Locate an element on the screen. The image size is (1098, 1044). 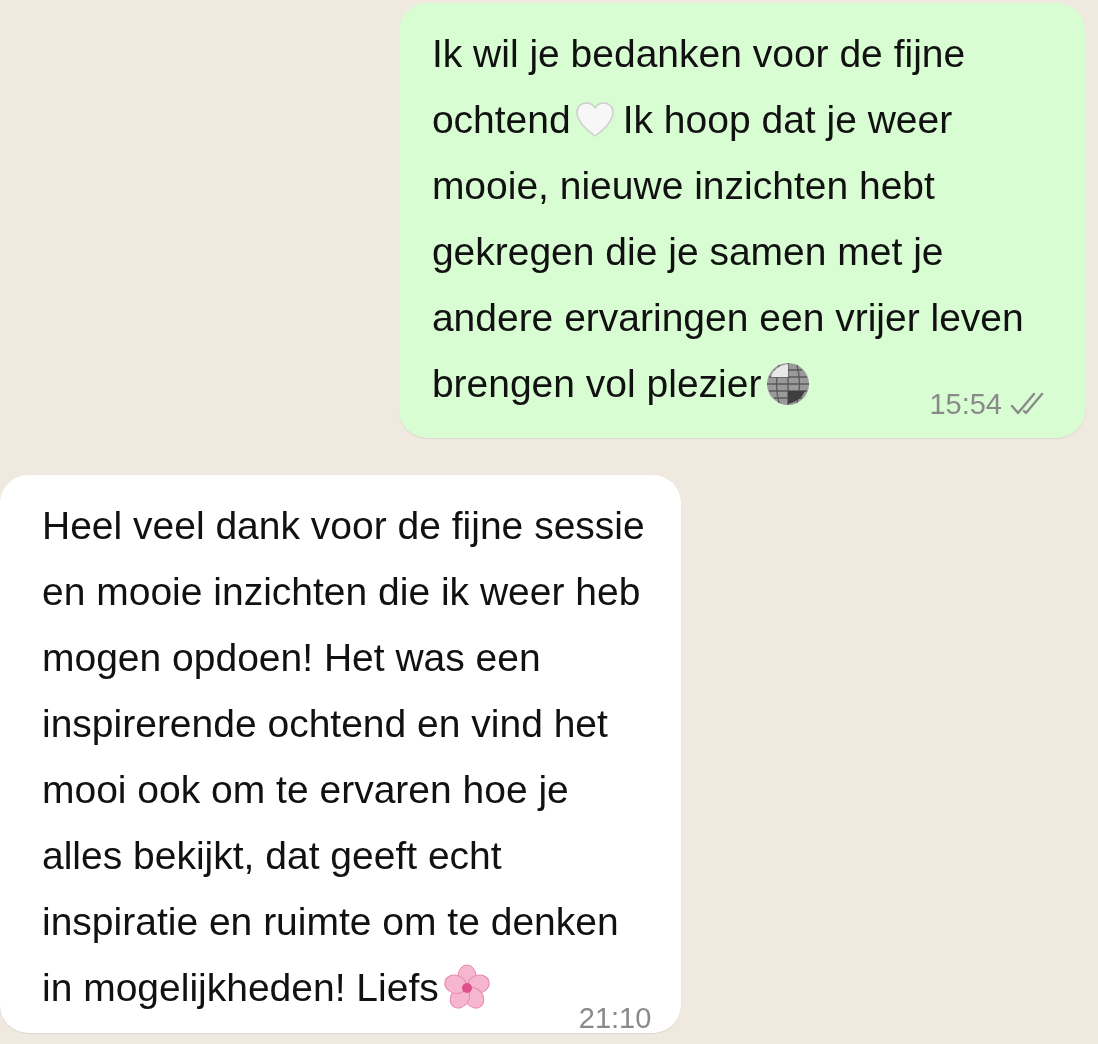
message-time: 21:10 is located at coordinates (615, 1018).